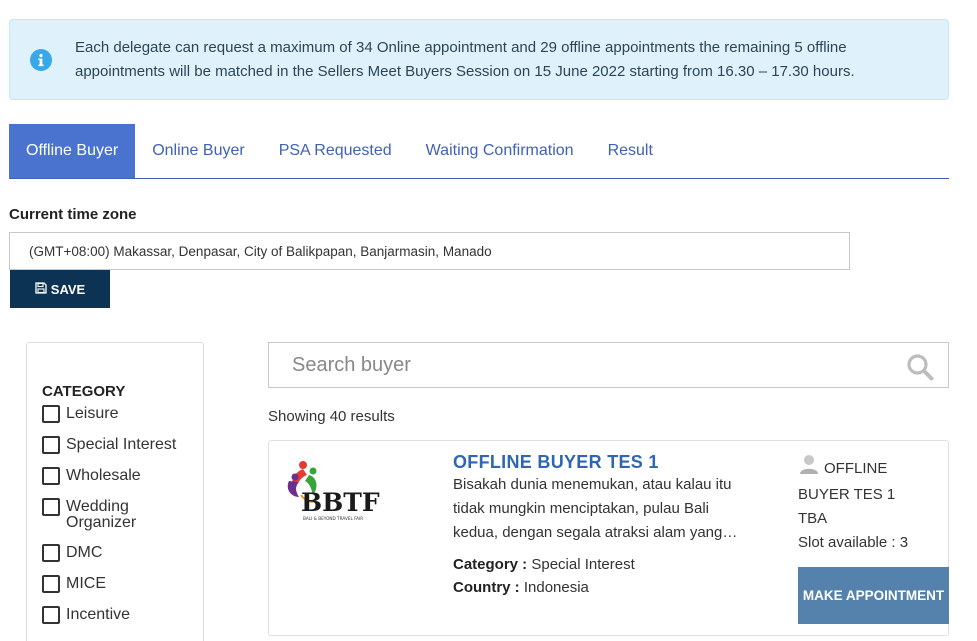 Image resolution: width=977 pixels, height=641 pixels. I want to click on category-incentive: Incentive, so click(122, 614).